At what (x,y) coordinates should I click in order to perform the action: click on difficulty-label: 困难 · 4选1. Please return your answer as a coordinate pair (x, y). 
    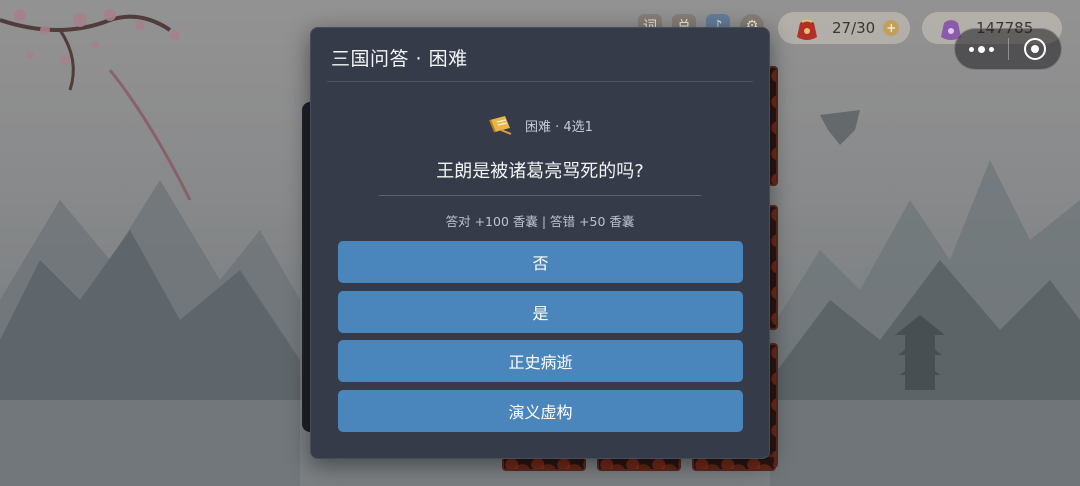
    Looking at the image, I should click on (559, 127).